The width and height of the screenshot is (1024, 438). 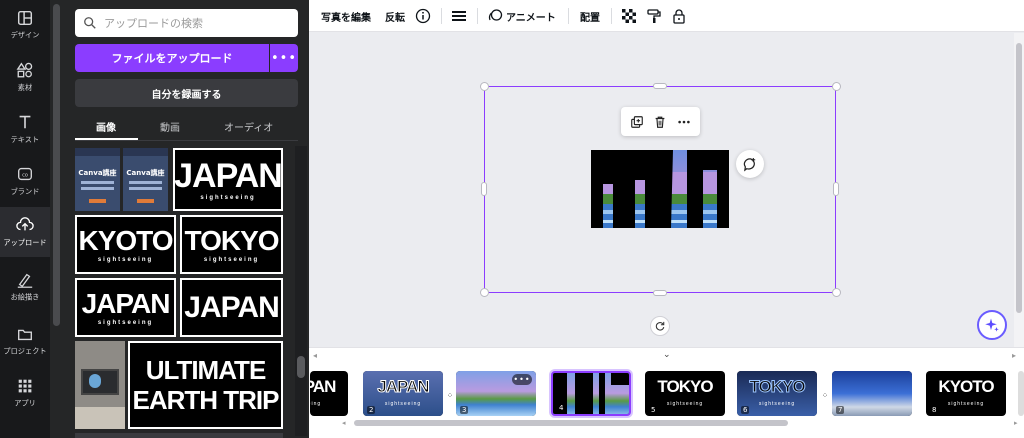 I want to click on duplicate-icon, so click(x=637, y=122).